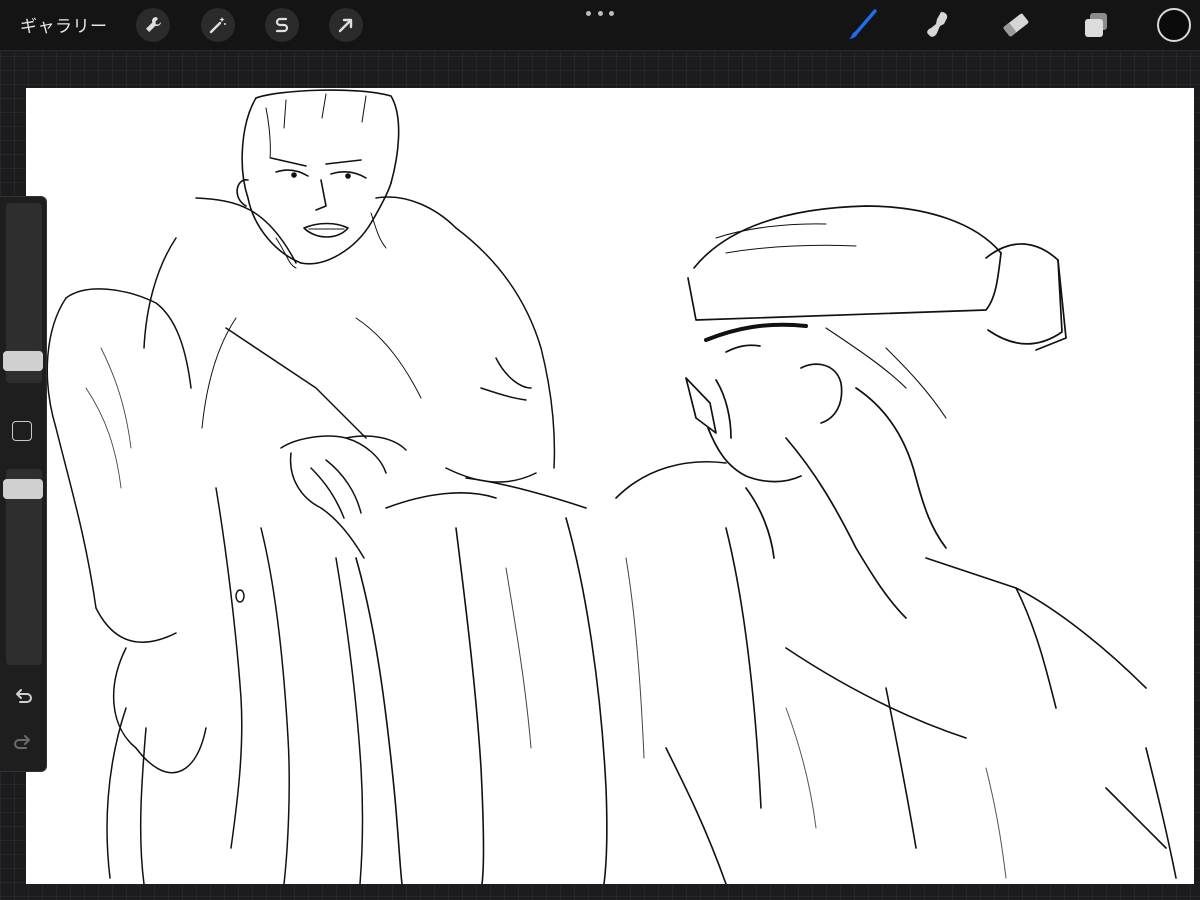  I want to click on brush-size-slider-thumb, so click(23, 361).